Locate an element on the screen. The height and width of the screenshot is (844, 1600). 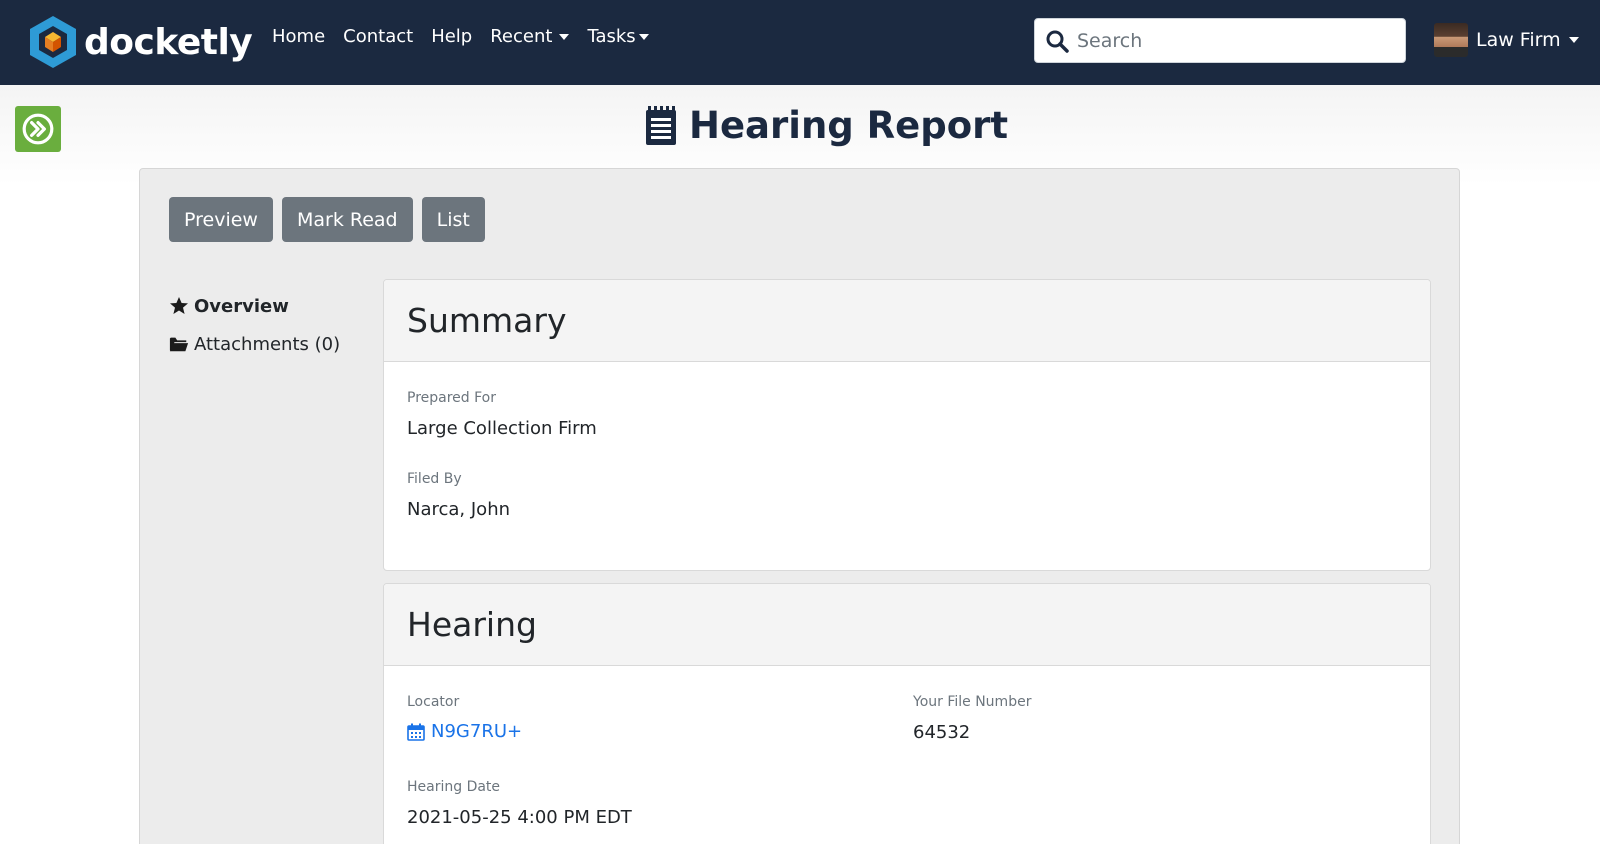
user-menu: Law Firm is located at coordinates (1506, 40).